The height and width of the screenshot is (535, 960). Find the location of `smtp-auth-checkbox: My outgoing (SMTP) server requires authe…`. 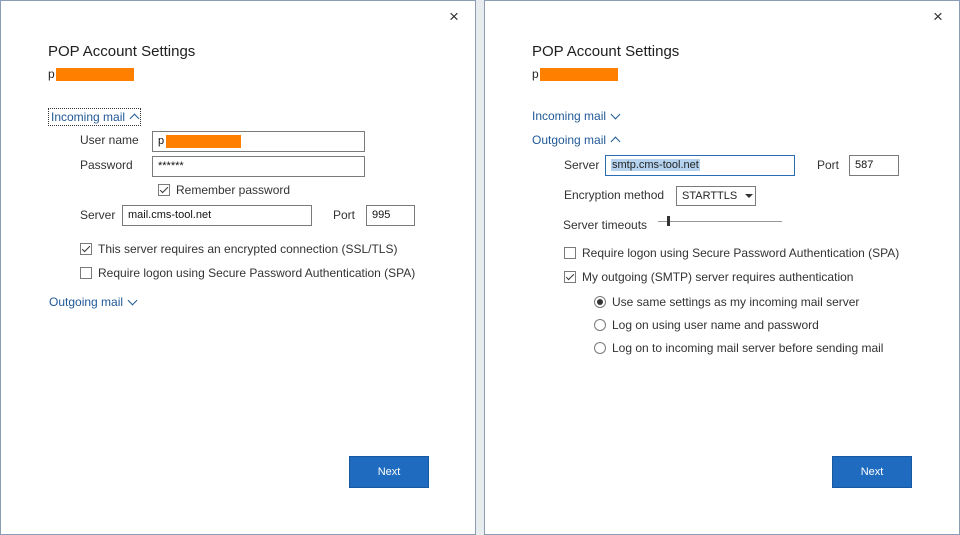

smtp-auth-checkbox: My outgoing (SMTP) server requires authe… is located at coordinates (708, 277).